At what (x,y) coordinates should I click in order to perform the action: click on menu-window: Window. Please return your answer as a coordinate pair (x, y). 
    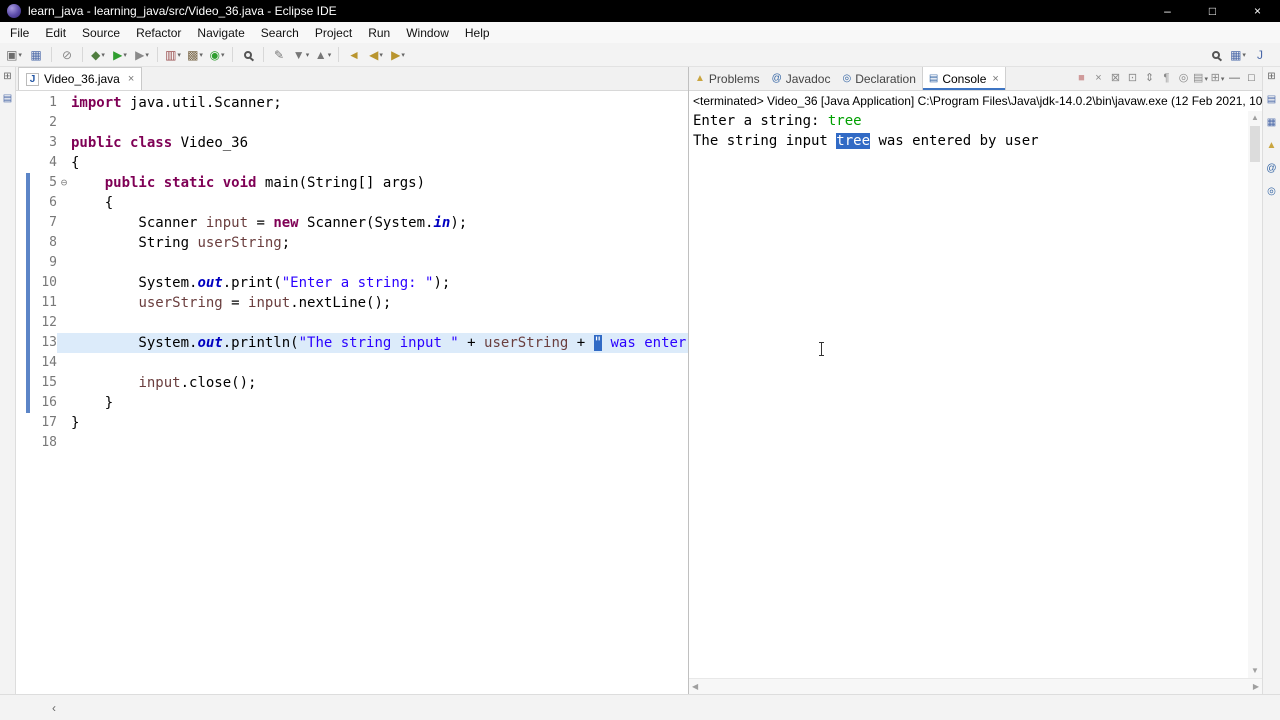
    Looking at the image, I should click on (427, 33).